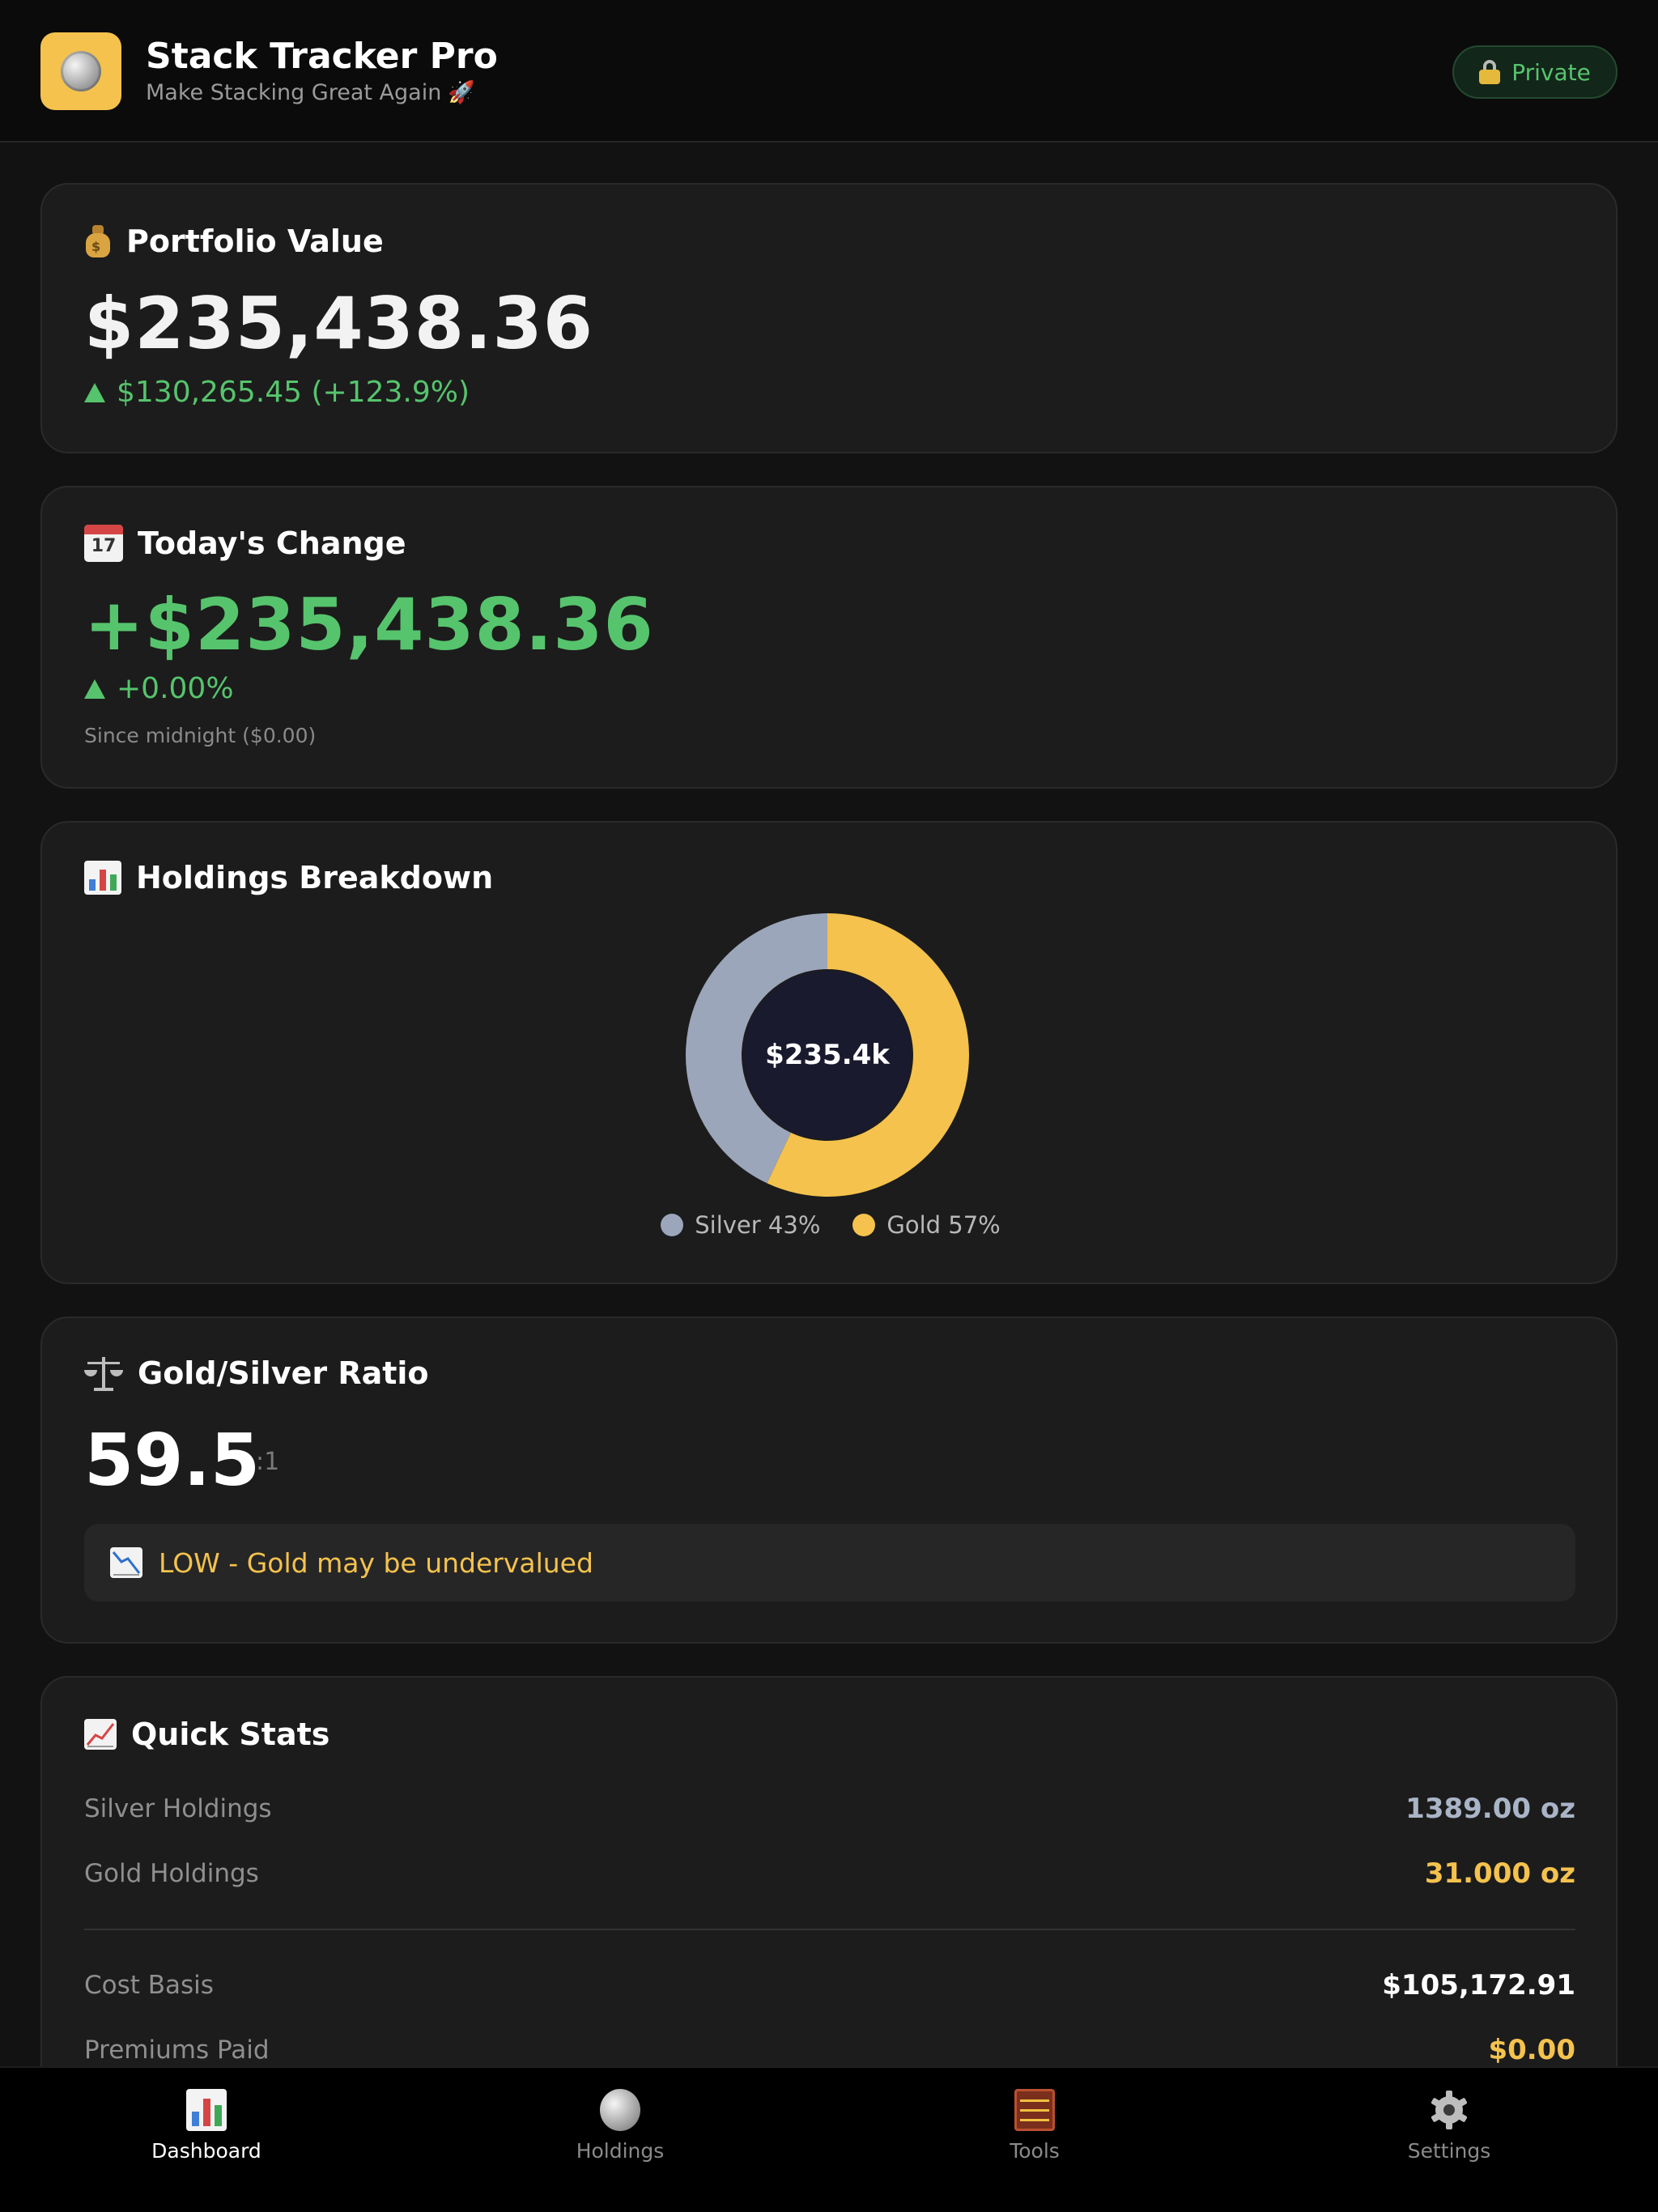  I want to click on silver-legend-dot, so click(672, 1225).